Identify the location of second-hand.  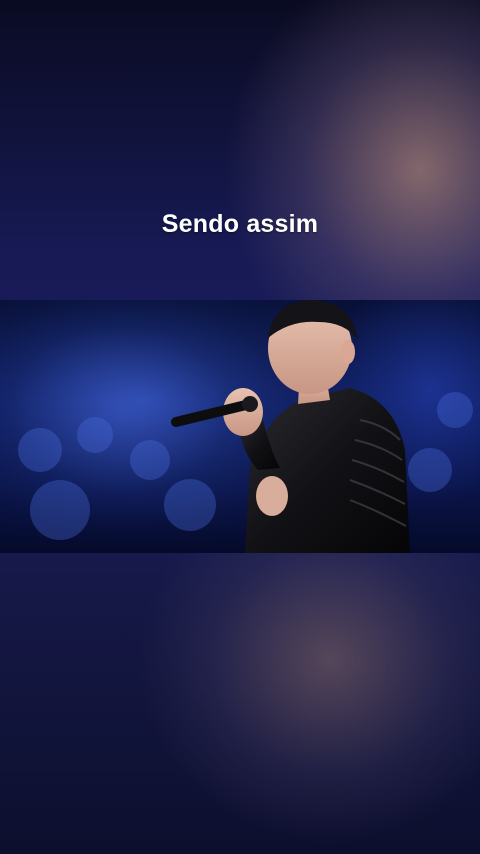
(272, 496).